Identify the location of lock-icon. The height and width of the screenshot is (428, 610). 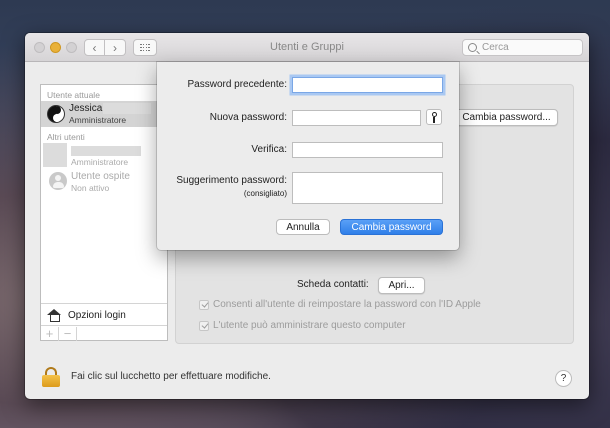
(51, 377).